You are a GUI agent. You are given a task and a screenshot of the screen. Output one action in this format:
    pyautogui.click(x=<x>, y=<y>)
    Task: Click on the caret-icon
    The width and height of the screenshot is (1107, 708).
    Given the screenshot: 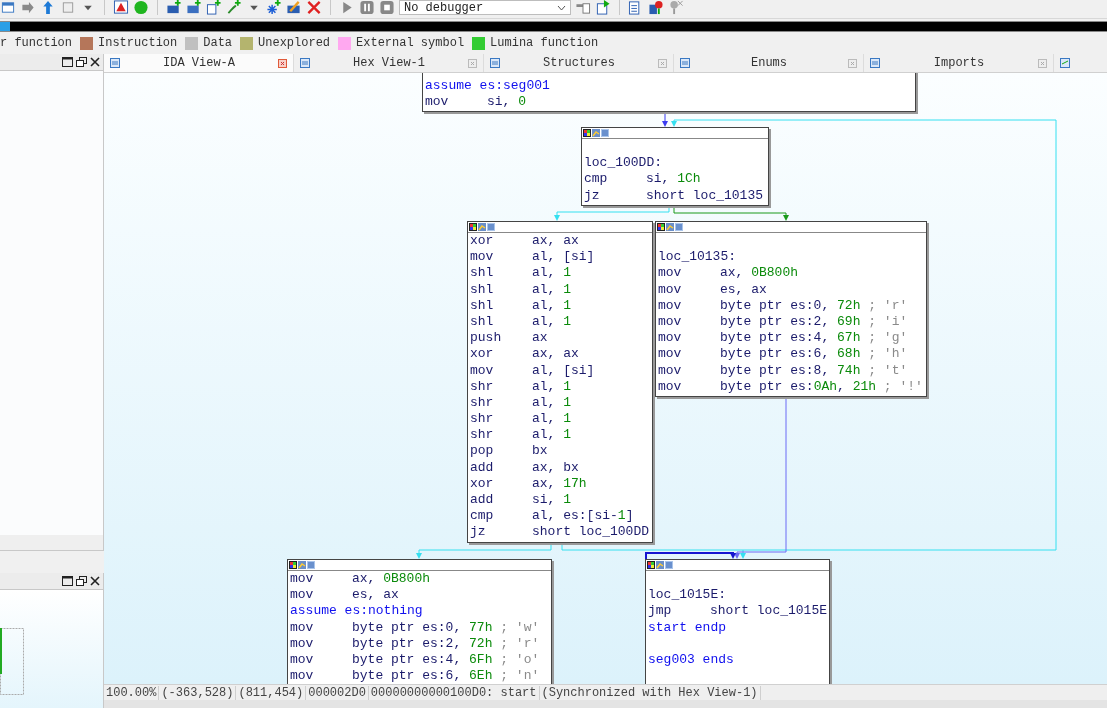 What is the action you would take?
    pyautogui.click(x=561, y=7)
    